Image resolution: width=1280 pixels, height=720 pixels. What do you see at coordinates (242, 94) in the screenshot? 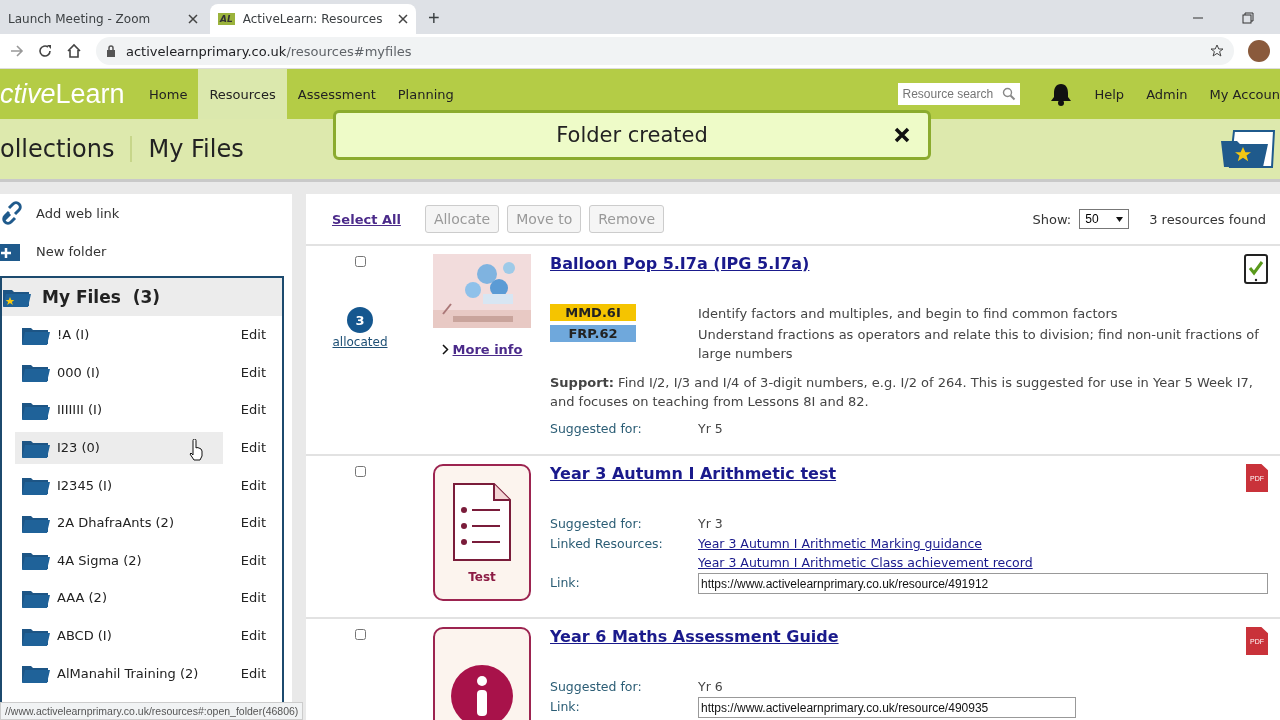
I see `nav-tab: Resources` at bounding box center [242, 94].